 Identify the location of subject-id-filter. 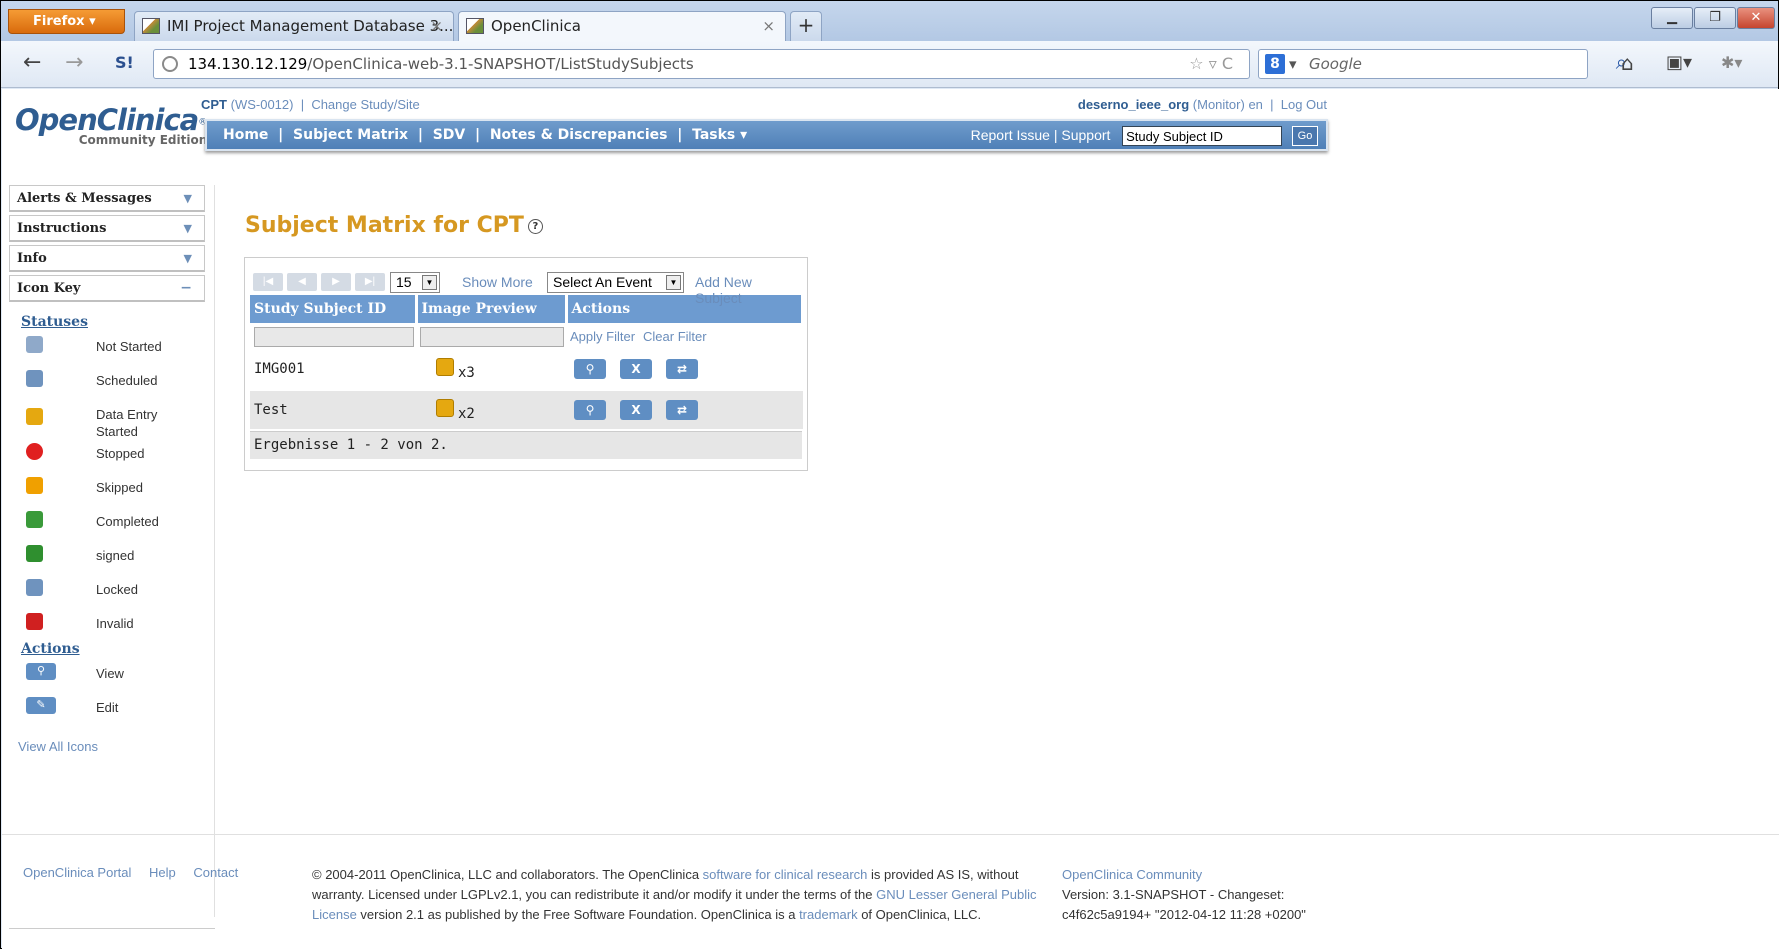
(334, 337).